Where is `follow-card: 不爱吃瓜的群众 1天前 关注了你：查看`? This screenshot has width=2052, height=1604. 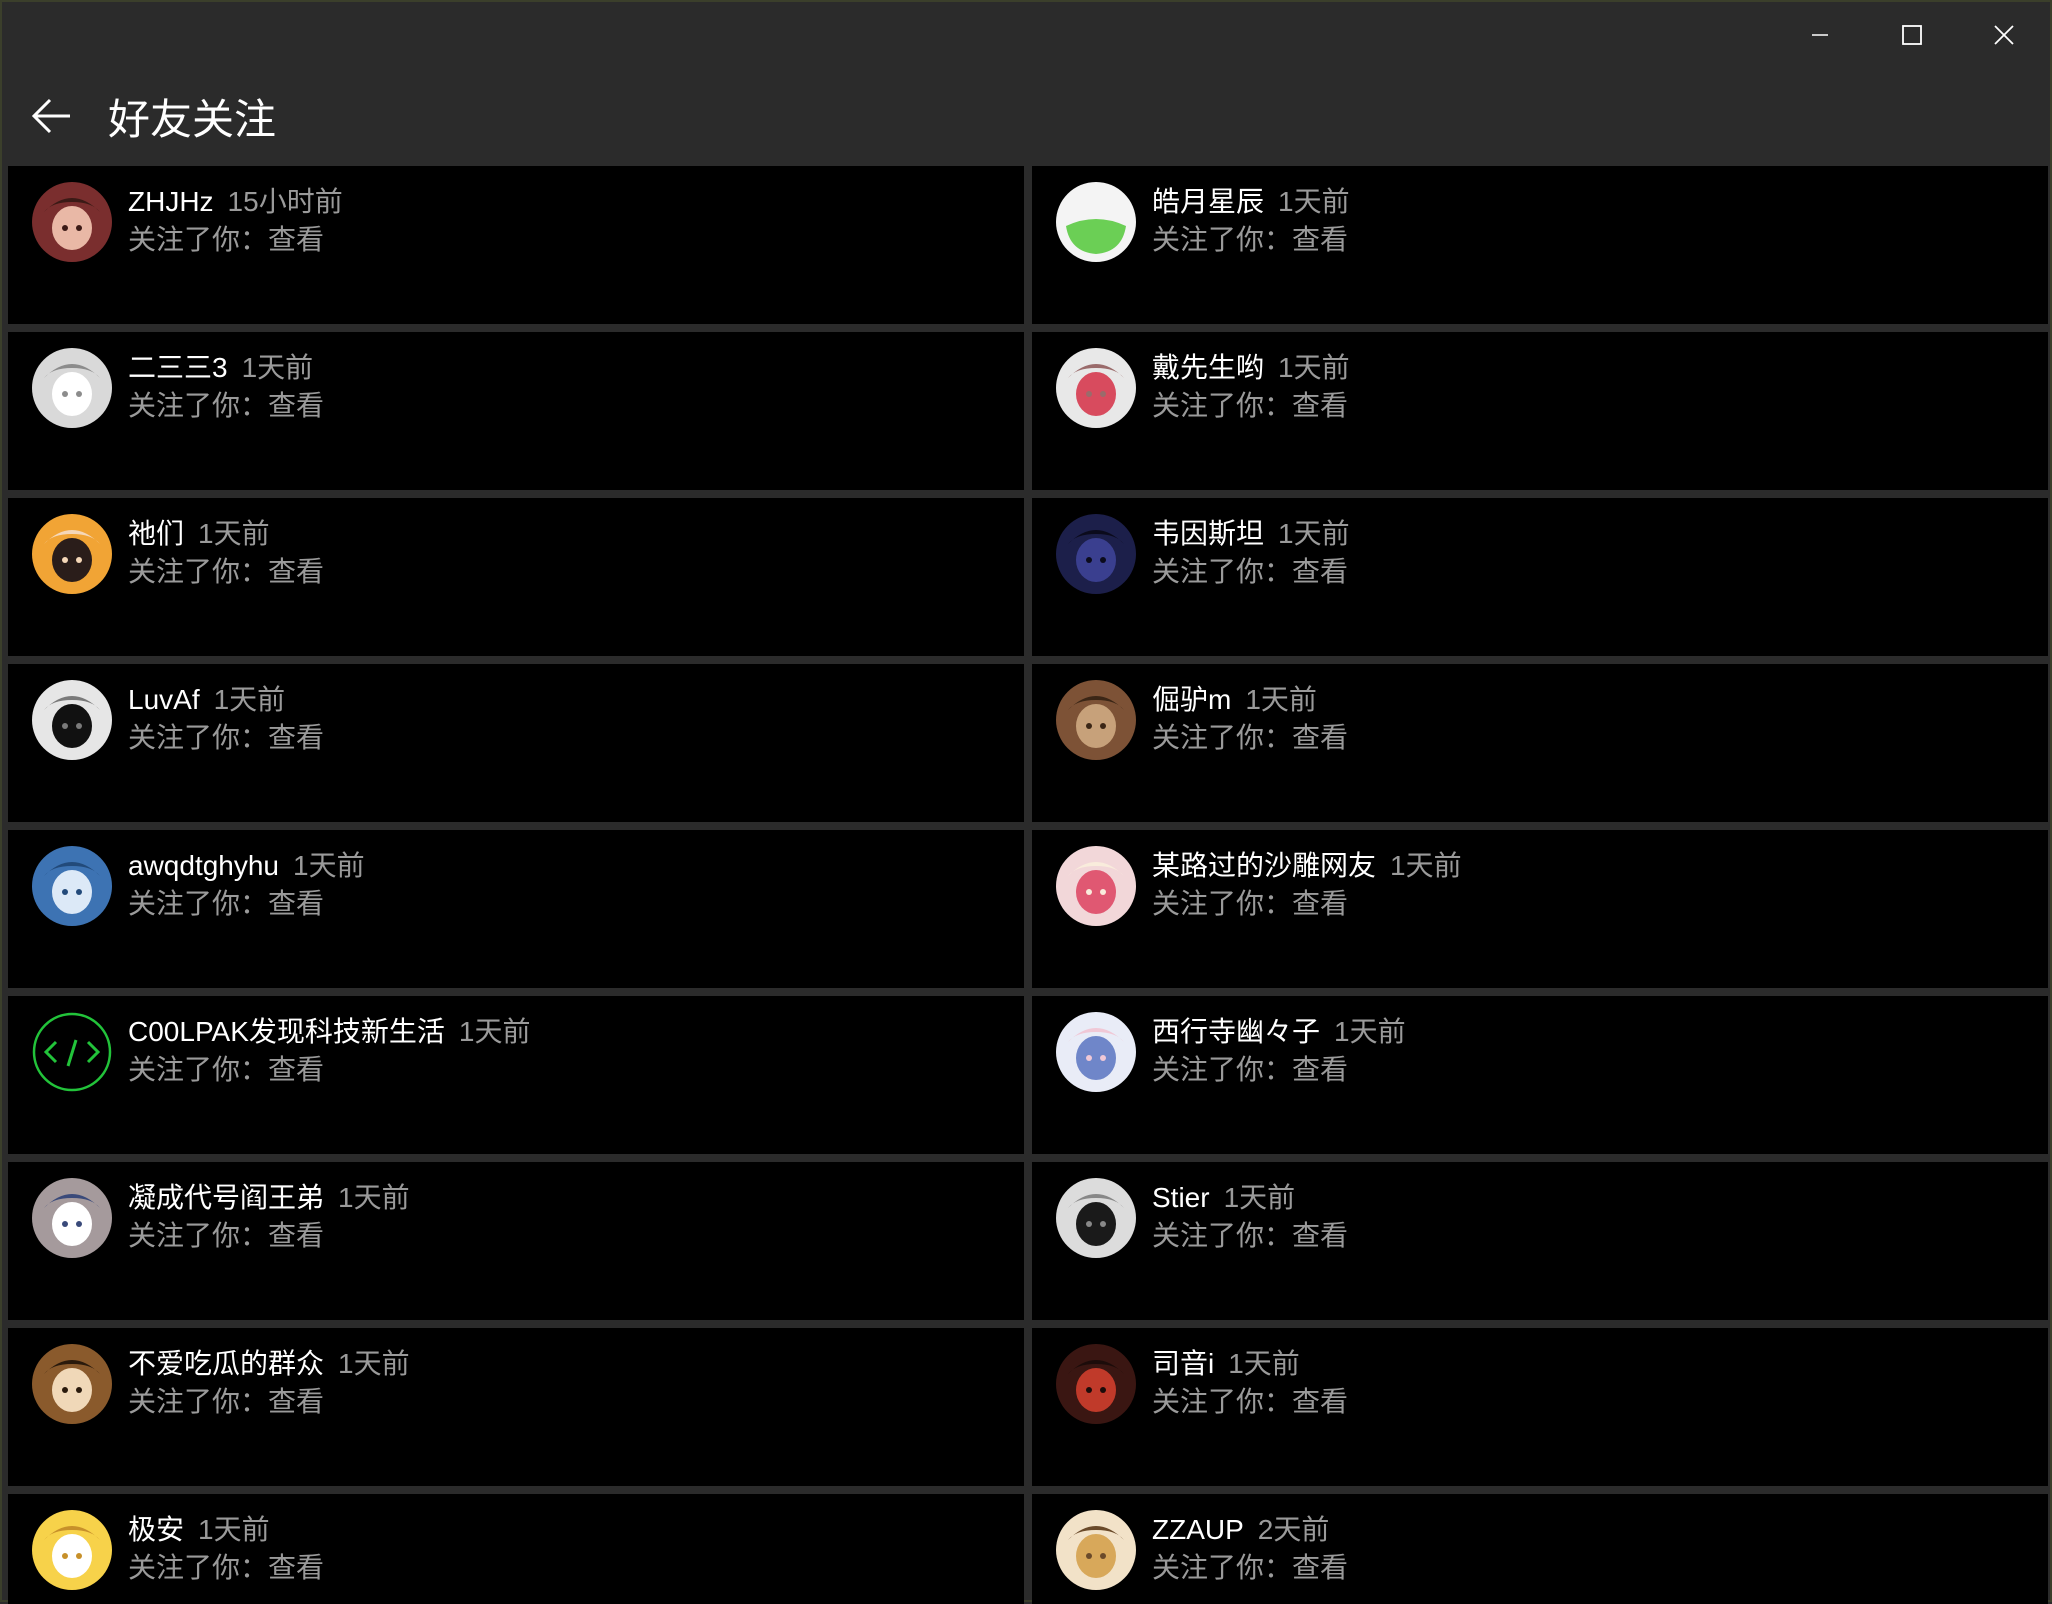
follow-card: 不爱吃瓜的群众 1天前 关注了你：查看 is located at coordinates (516, 1407).